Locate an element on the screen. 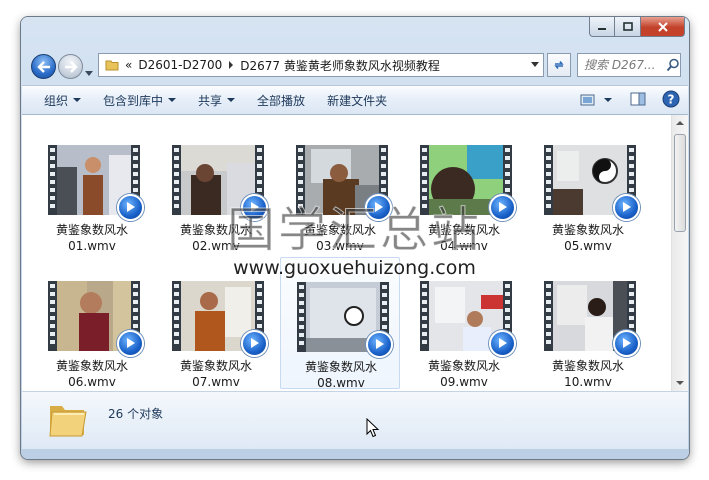  toolbar-right-group: ? is located at coordinates (630, 100).